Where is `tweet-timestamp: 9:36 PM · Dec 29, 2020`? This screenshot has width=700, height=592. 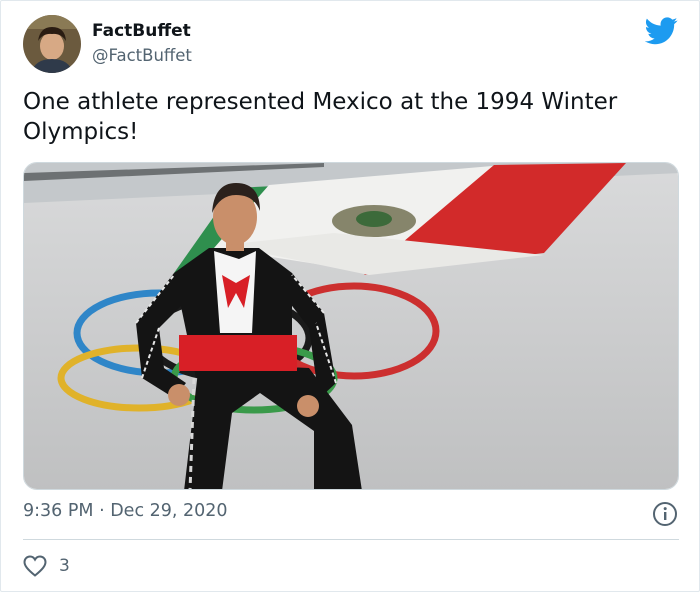
tweet-timestamp: 9:36 PM · Dec 29, 2020 is located at coordinates (125, 511).